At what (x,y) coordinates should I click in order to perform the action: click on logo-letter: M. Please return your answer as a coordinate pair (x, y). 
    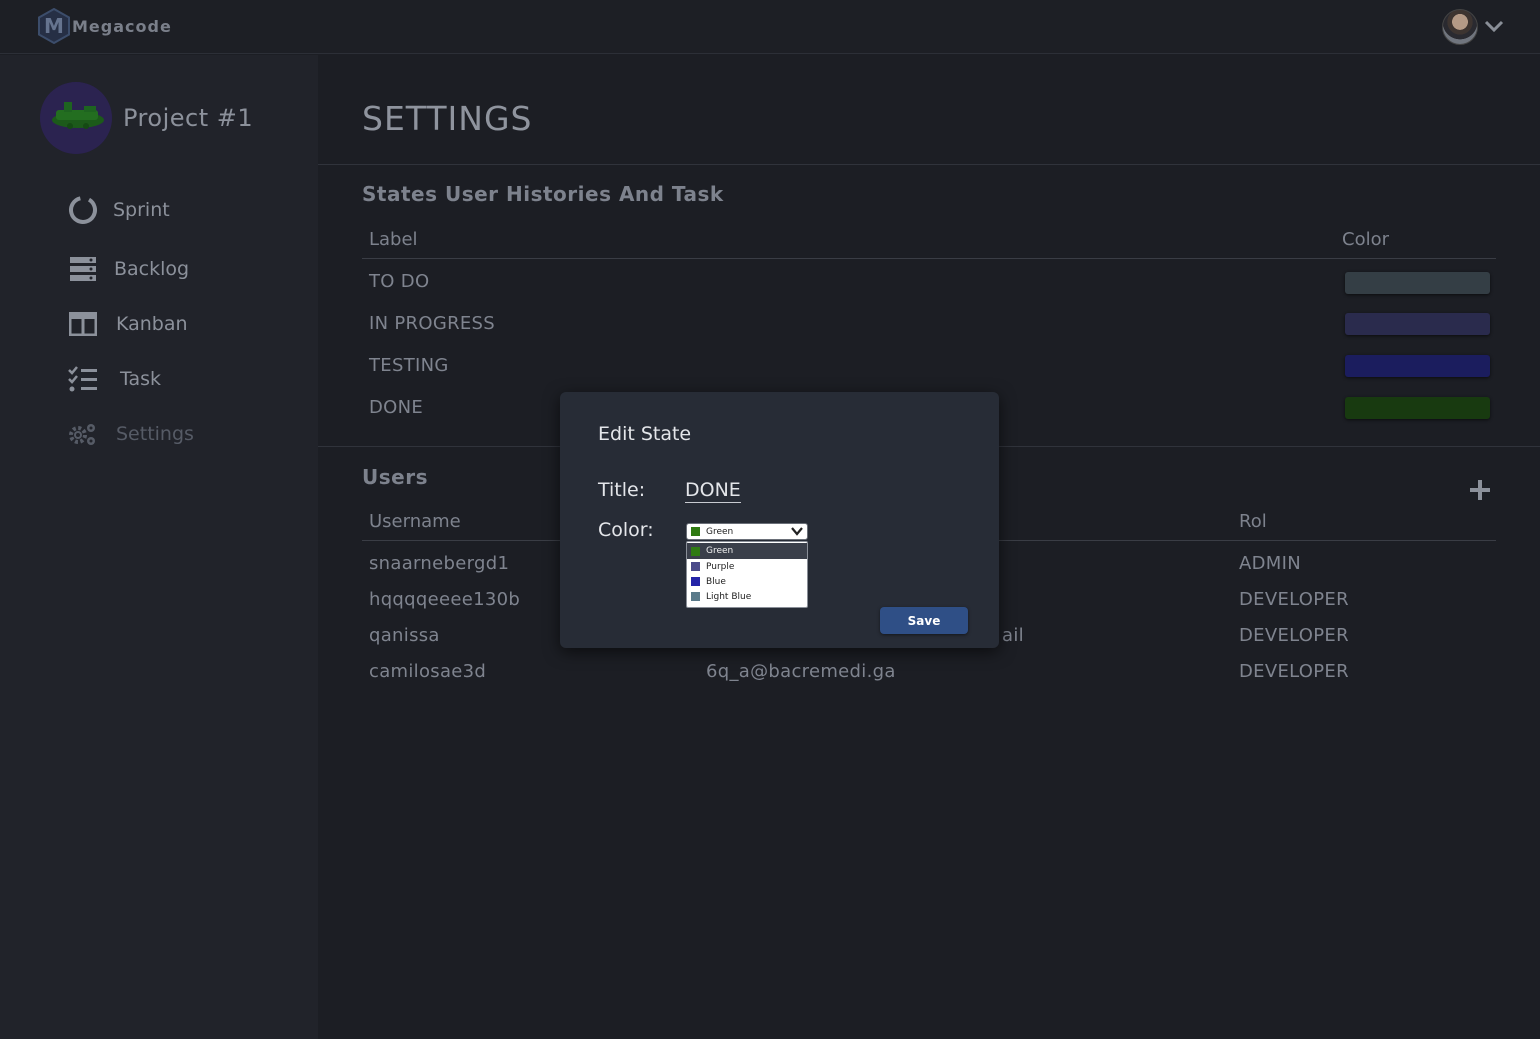
    Looking at the image, I should click on (54, 26).